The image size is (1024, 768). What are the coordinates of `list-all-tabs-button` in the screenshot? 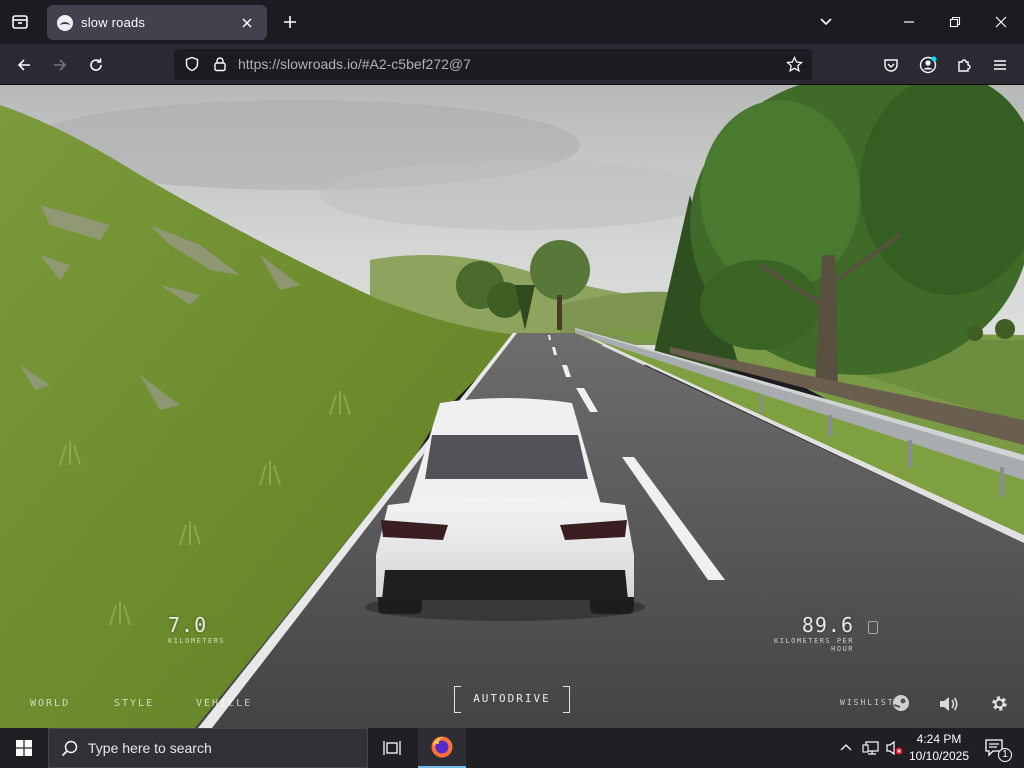 It's located at (826, 22).